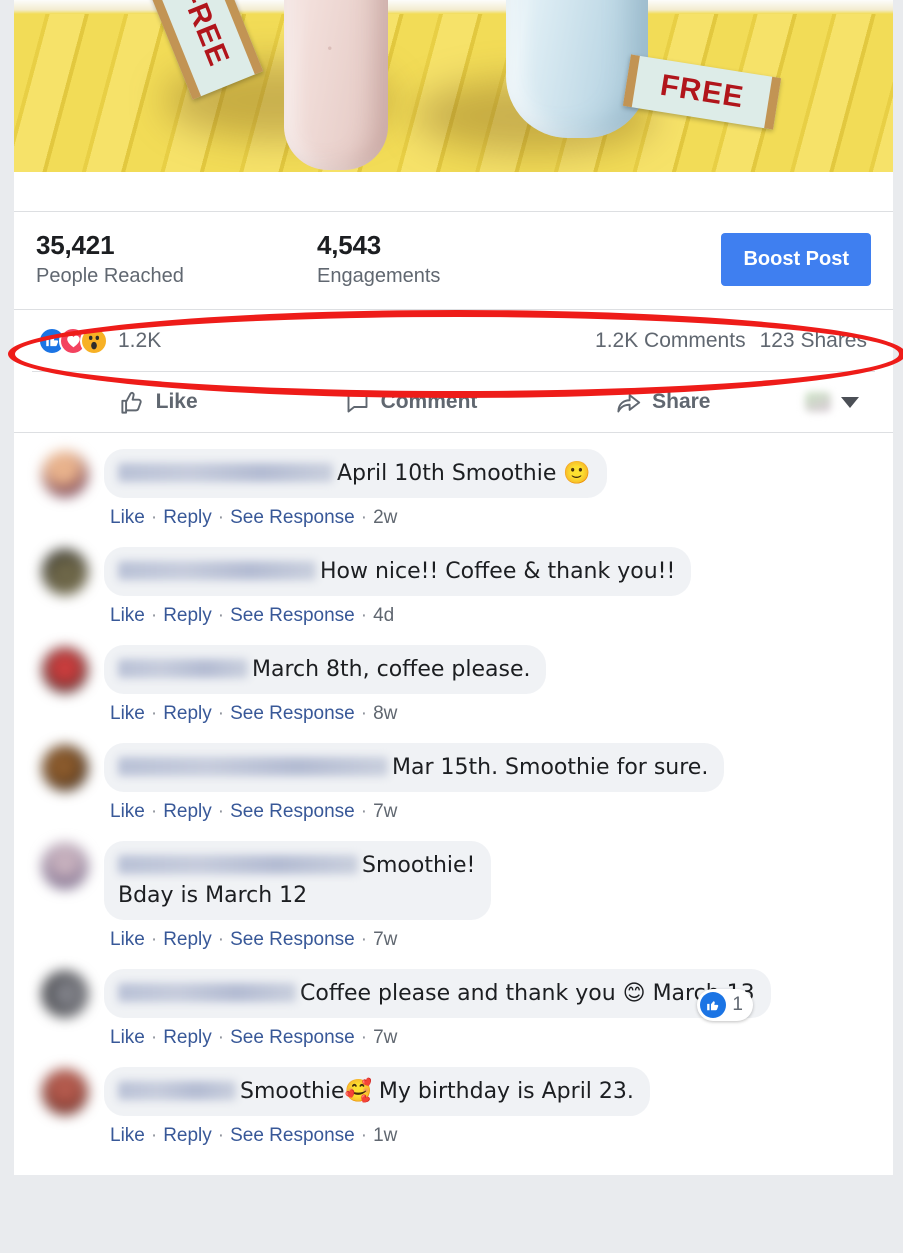 Image resolution: width=903 pixels, height=1253 pixels. What do you see at coordinates (796, 259) in the screenshot?
I see `boost-post-button: Boost Post` at bounding box center [796, 259].